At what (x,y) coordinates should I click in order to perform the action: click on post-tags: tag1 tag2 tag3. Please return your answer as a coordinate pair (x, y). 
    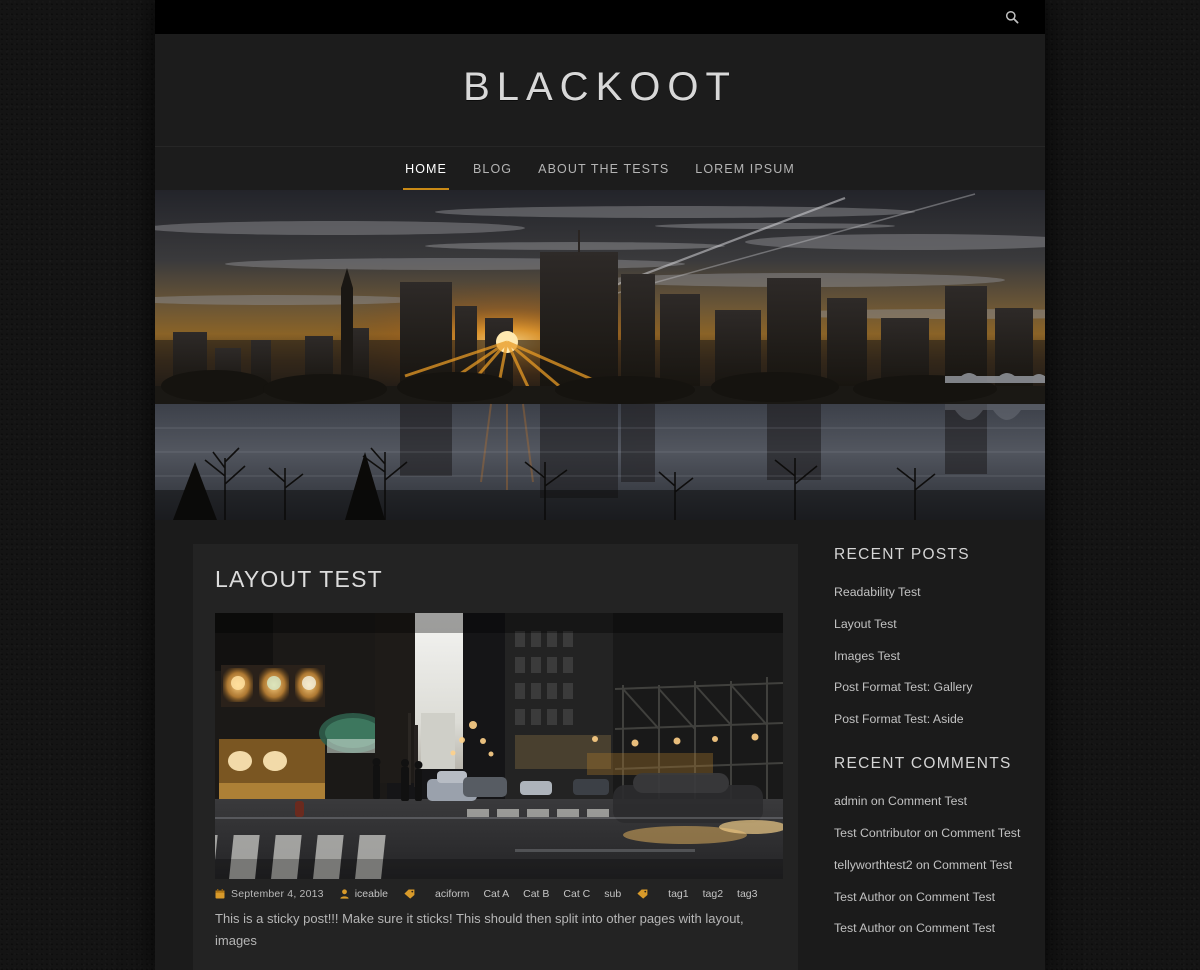
    Looking at the image, I should click on (697, 894).